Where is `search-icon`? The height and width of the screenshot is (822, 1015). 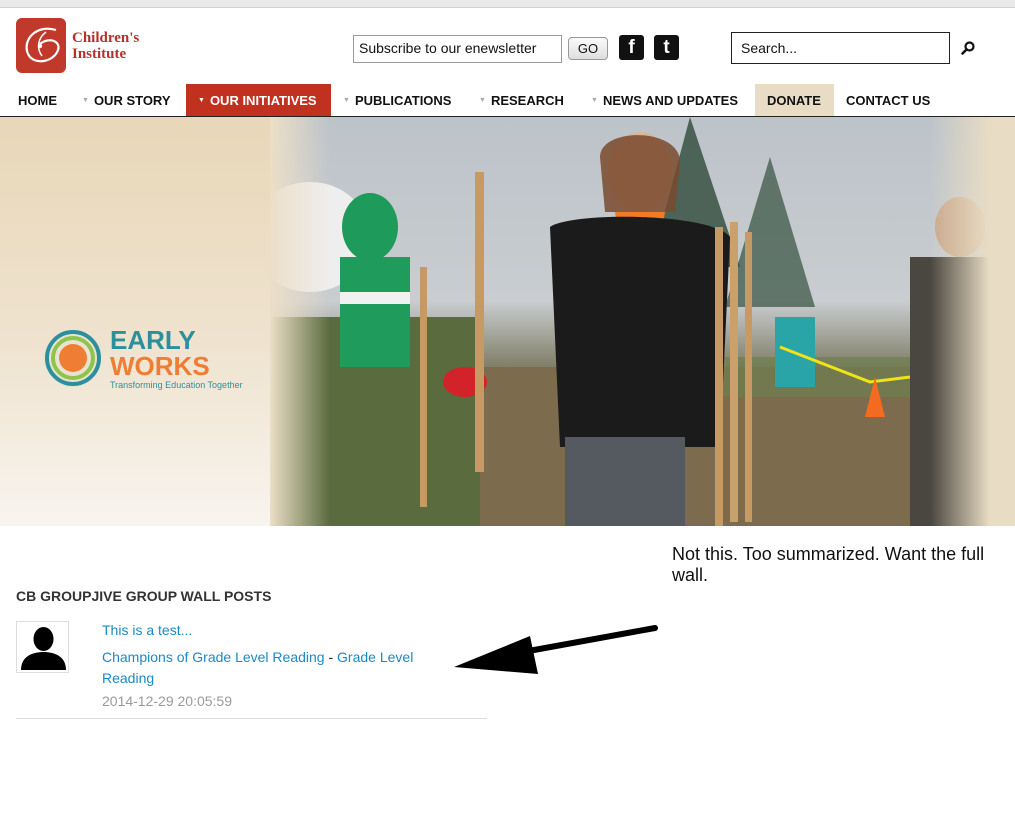 search-icon is located at coordinates (968, 48).